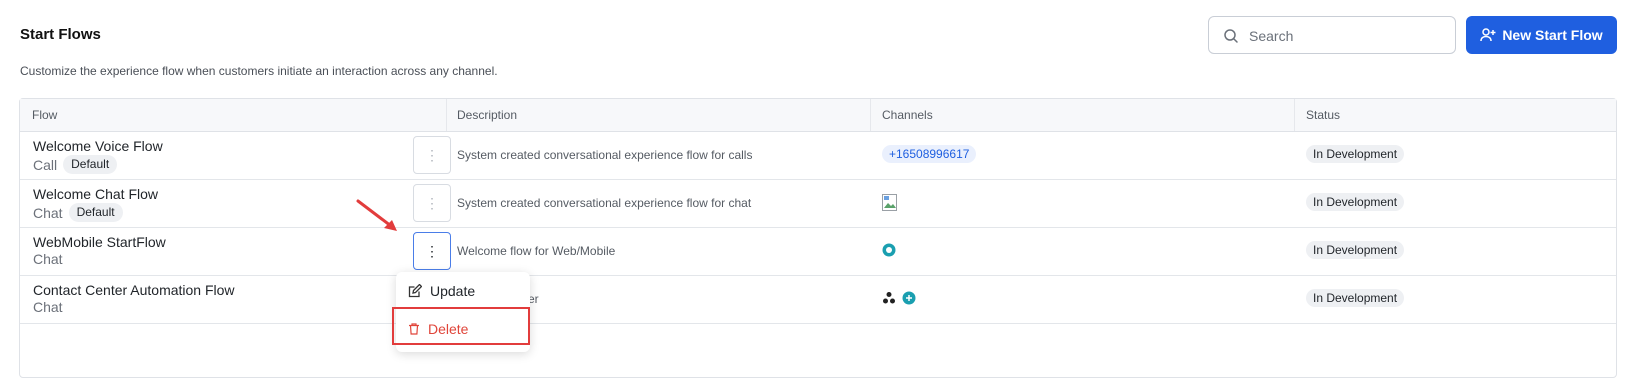  I want to click on column-header-flow: Flow, so click(45, 115).